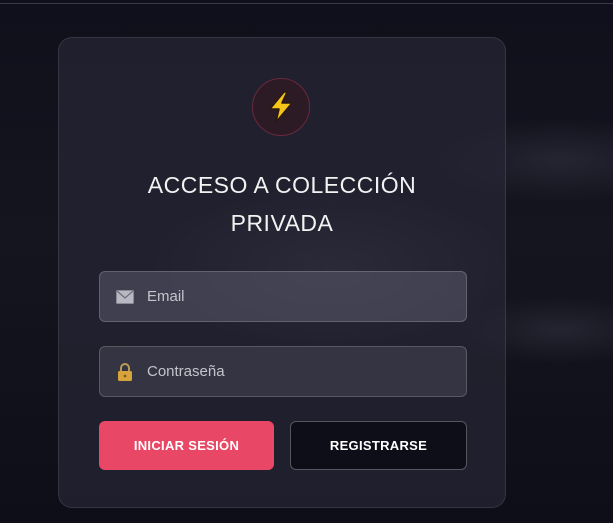 This screenshot has width=613, height=523. I want to click on email-field, so click(283, 296).